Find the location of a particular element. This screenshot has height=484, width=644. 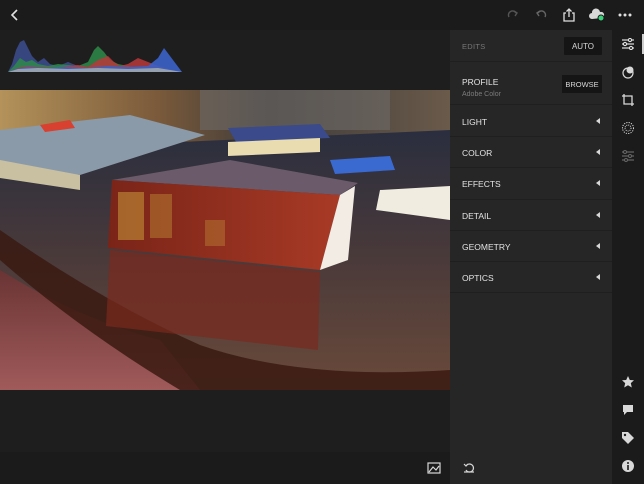

section-label: COLOR is located at coordinates (477, 153).